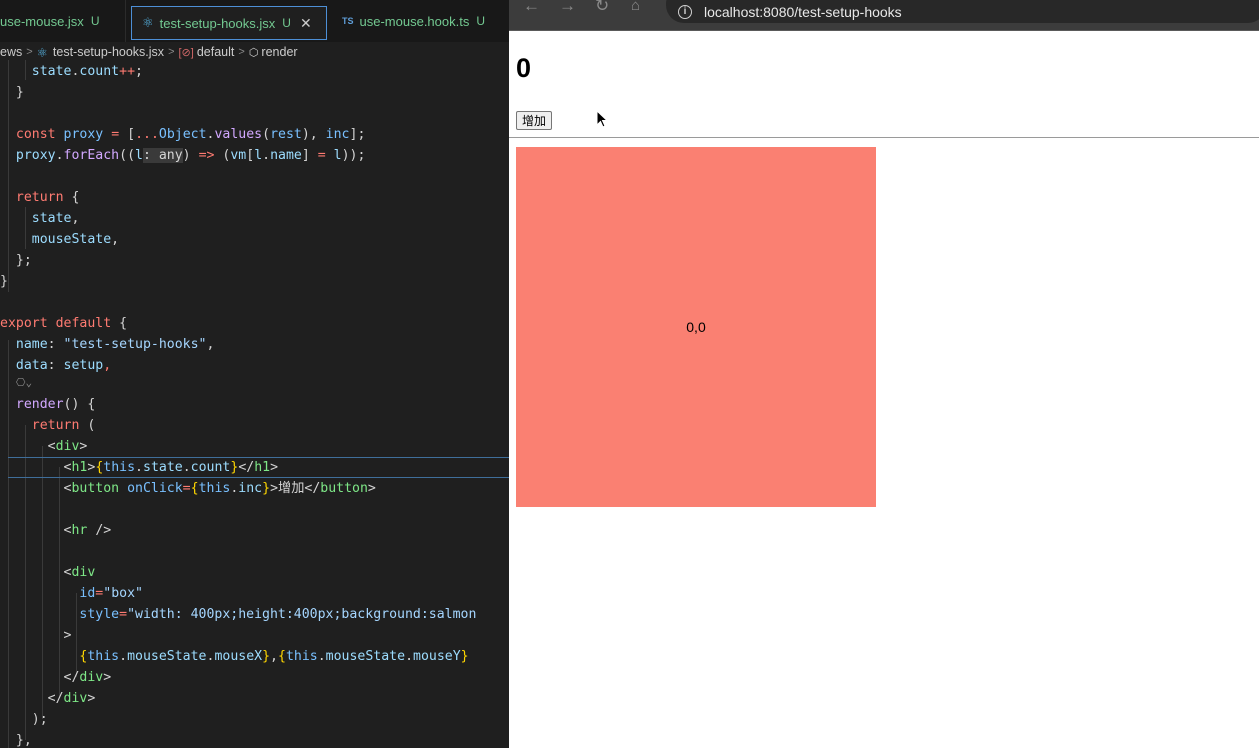 The width and height of the screenshot is (1259, 748). I want to click on tab-use-mouse-jsx: use-mouse.jsx U, so click(63, 21).